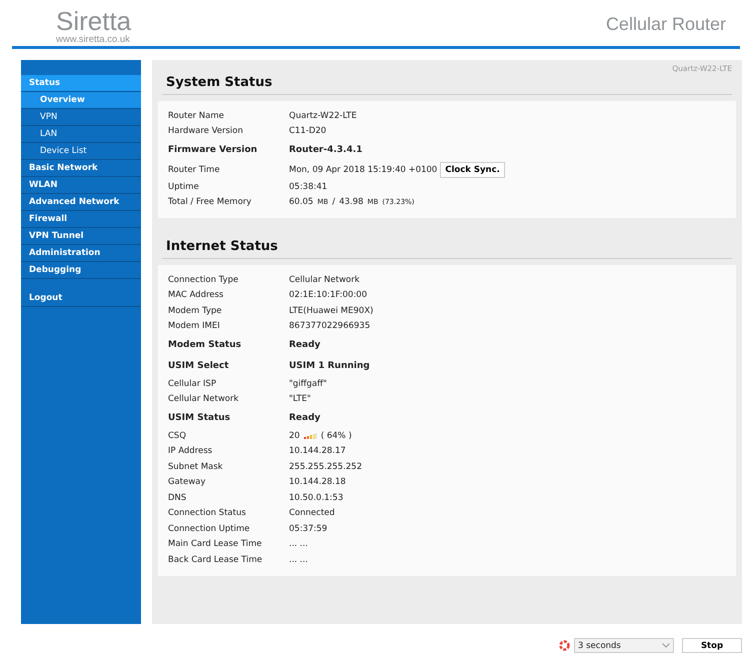  What do you see at coordinates (216, 559) in the screenshot?
I see `field-label: Back Card Lease Time` at bounding box center [216, 559].